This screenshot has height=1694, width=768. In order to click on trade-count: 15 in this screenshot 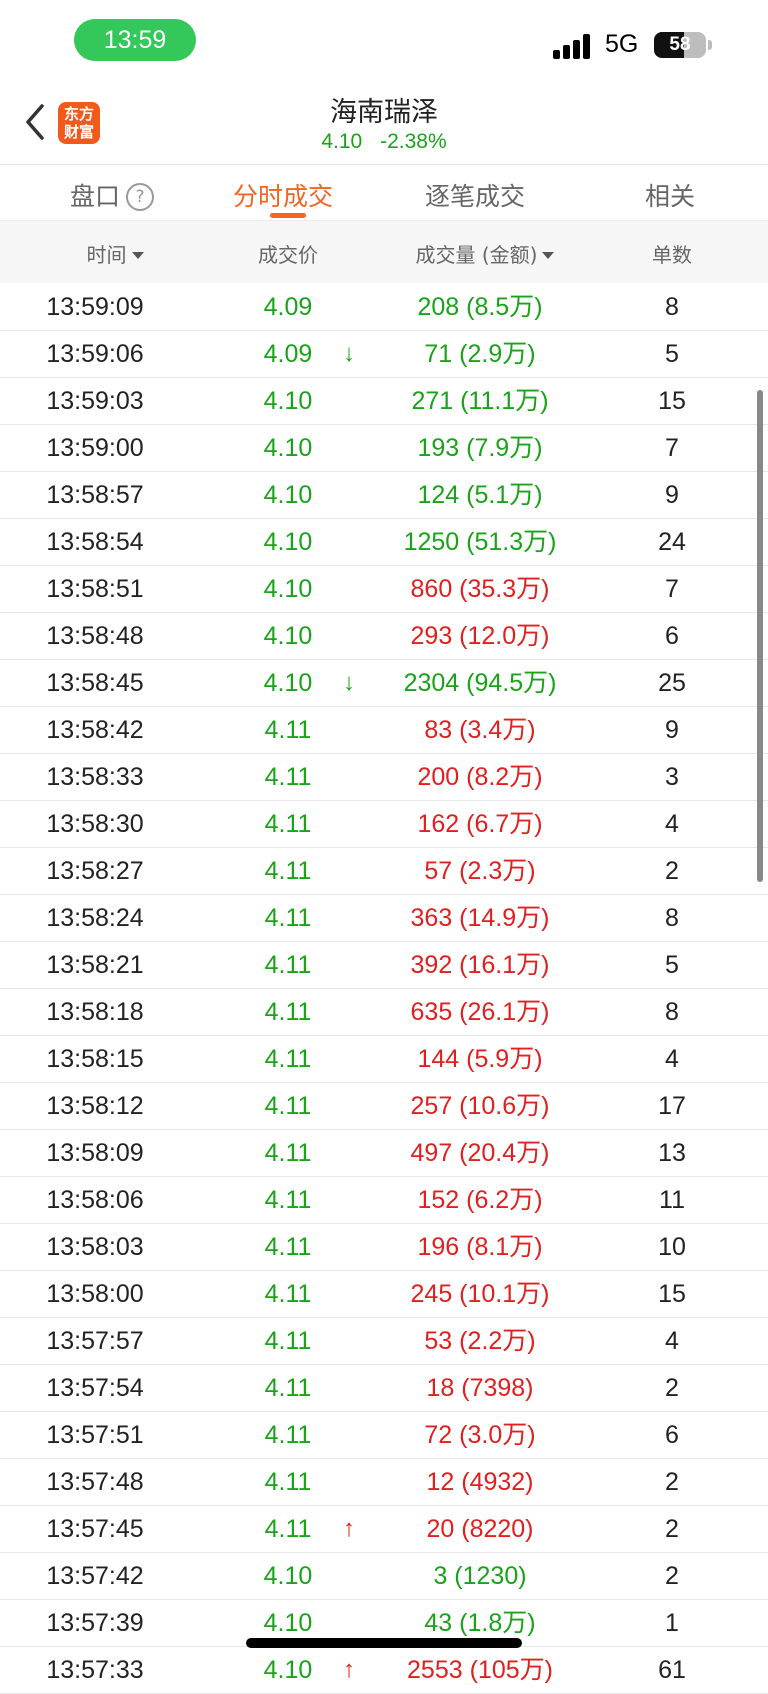, I will do `click(672, 1294)`.